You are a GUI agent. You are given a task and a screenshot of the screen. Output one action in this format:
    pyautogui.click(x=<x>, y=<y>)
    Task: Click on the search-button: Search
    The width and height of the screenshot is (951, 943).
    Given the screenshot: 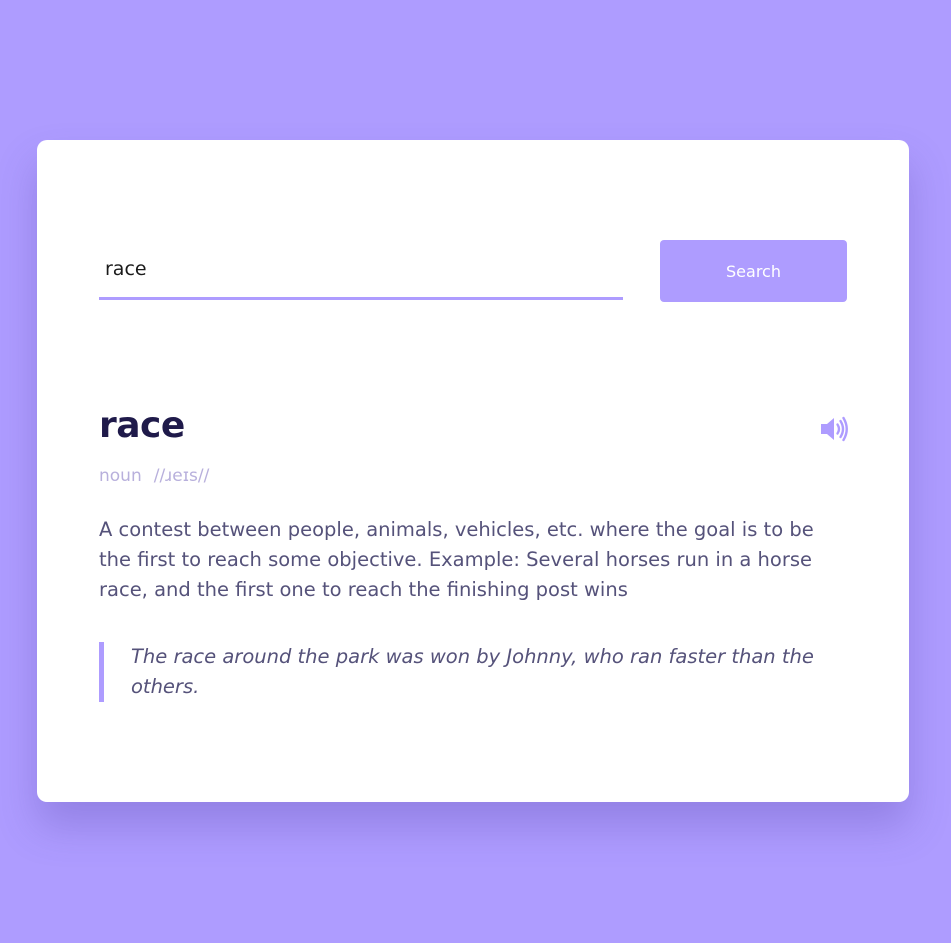 What is the action you would take?
    pyautogui.click(x=753, y=271)
    